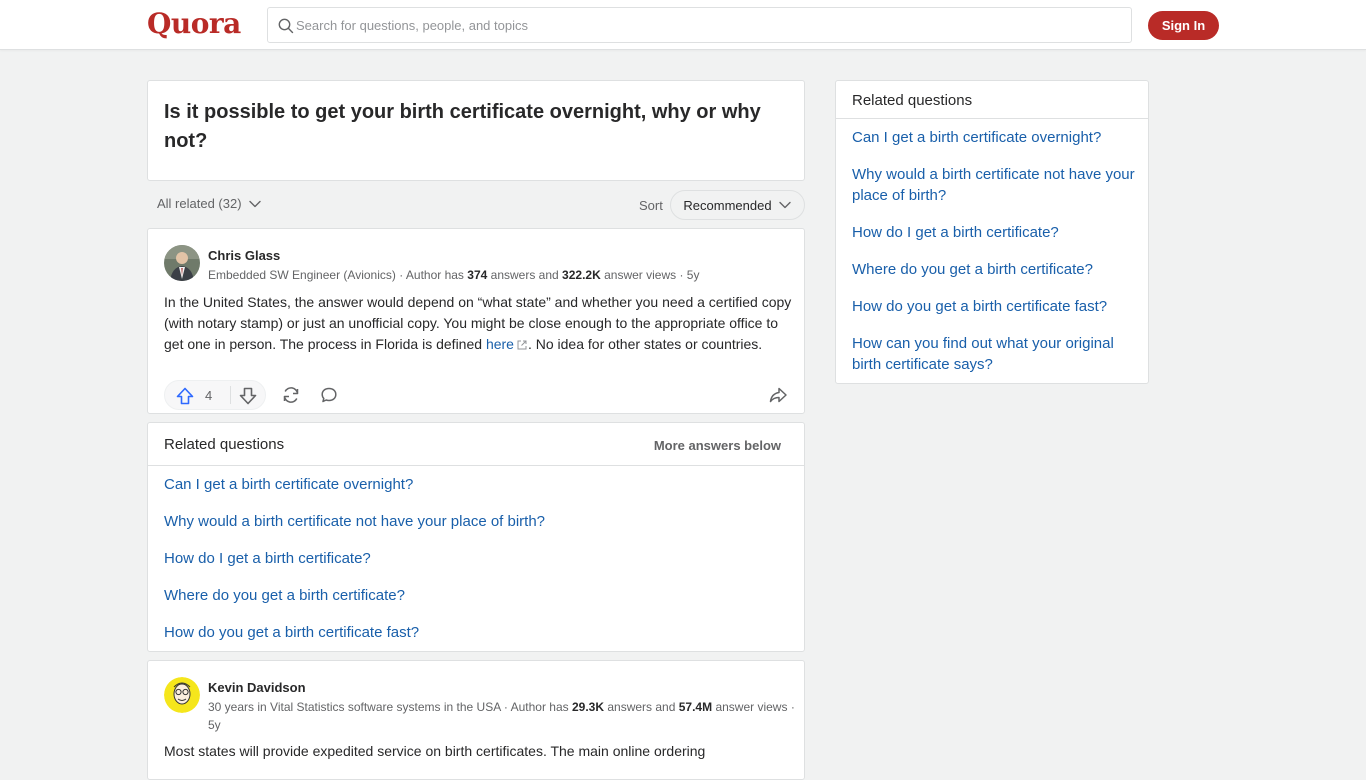  What do you see at coordinates (994, 137) in the screenshot?
I see `sidebar-question-link: Can I get a birth certificate overnight?` at bounding box center [994, 137].